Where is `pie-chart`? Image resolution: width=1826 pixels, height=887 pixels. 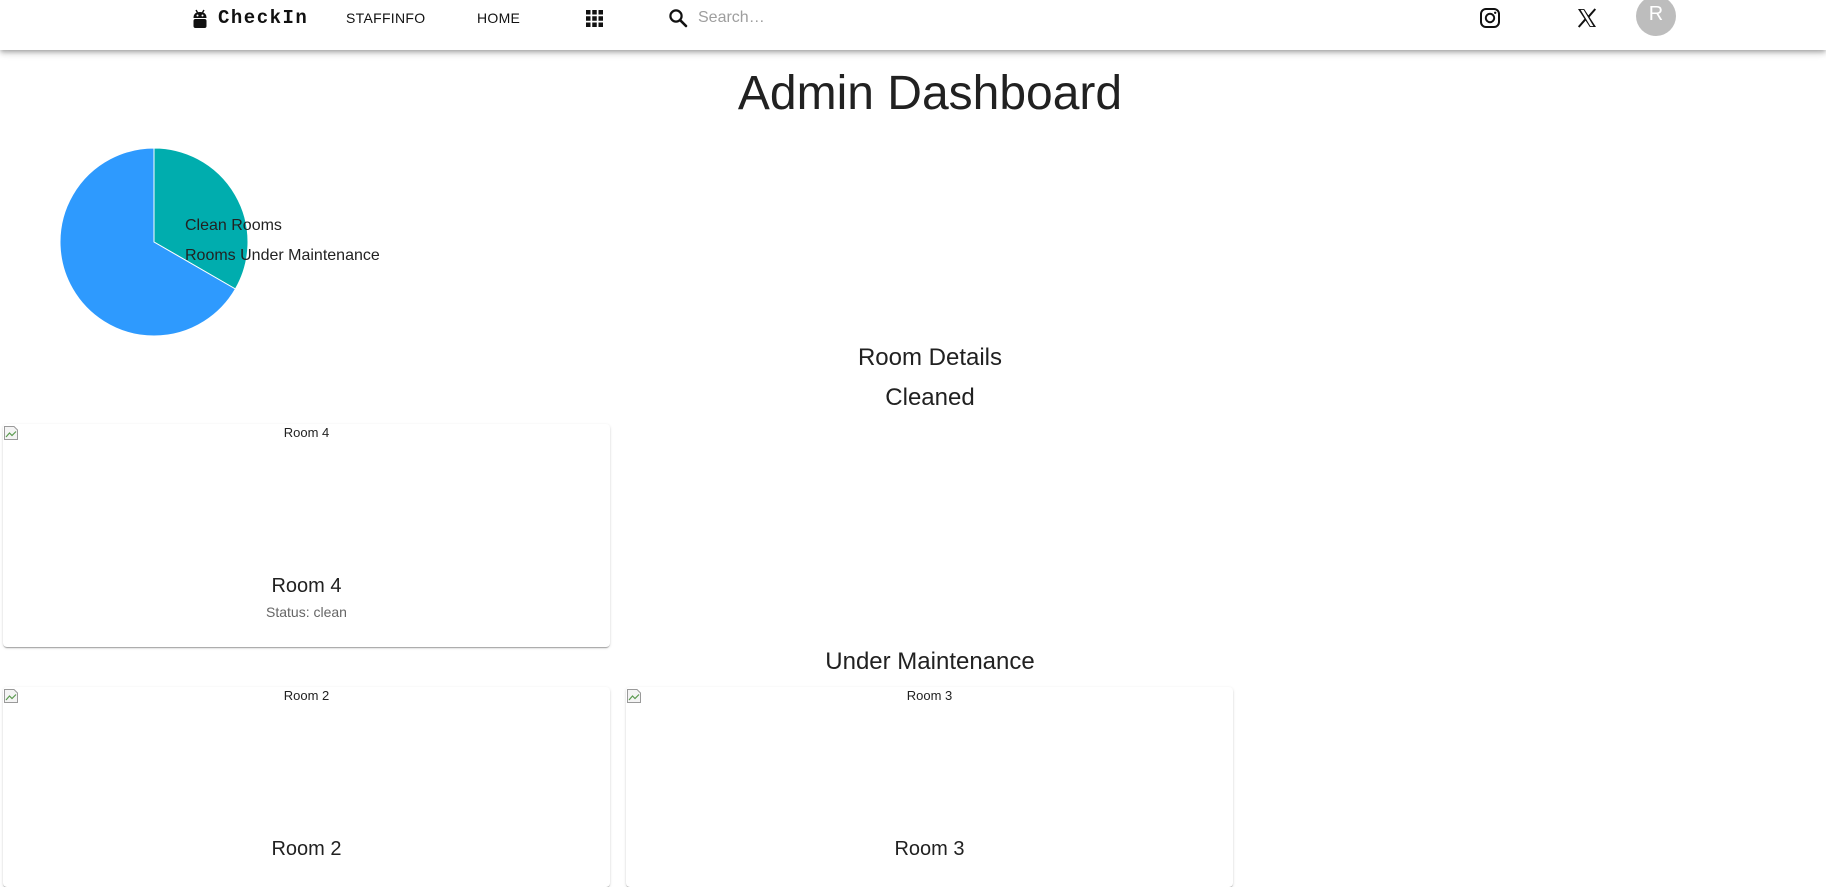 pie-chart is located at coordinates (154, 242).